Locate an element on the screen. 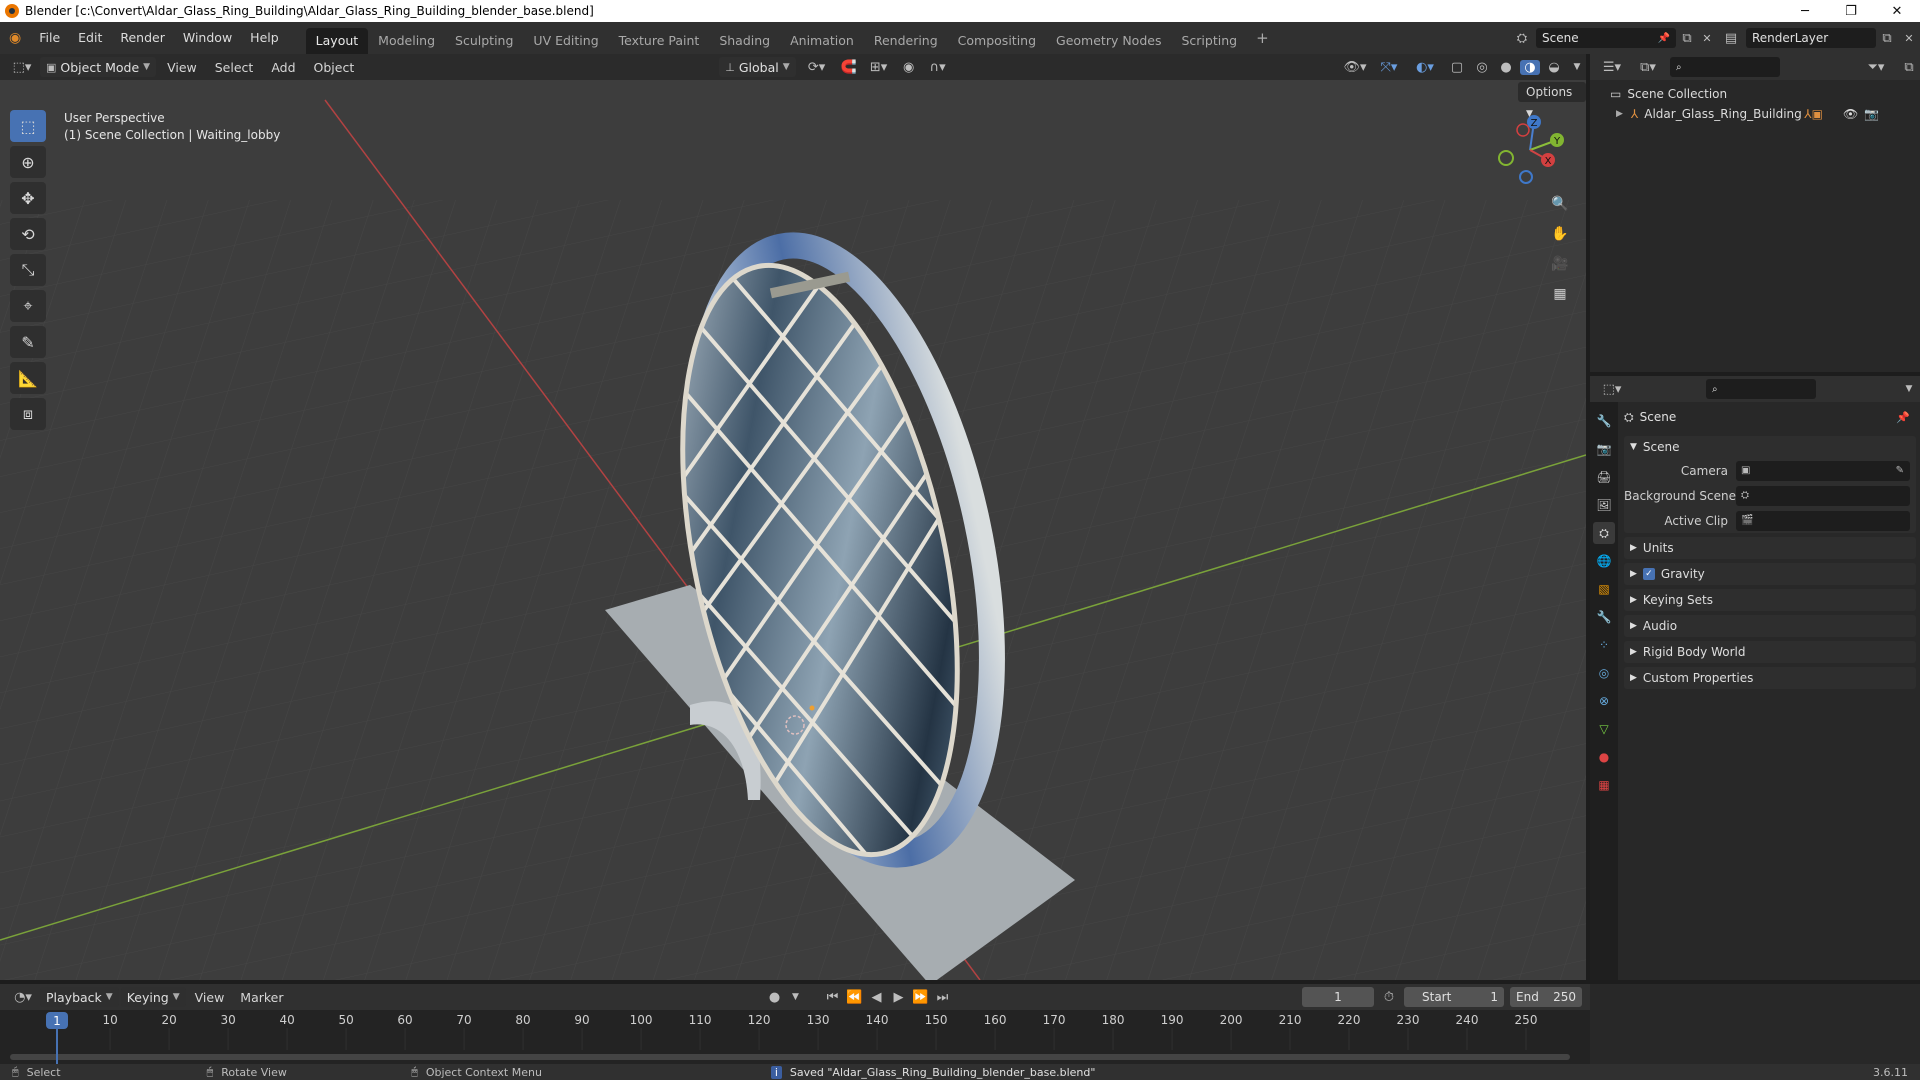 The image size is (1920, 1080). stopwatch-icon: ⏱ is located at coordinates (1389, 997).